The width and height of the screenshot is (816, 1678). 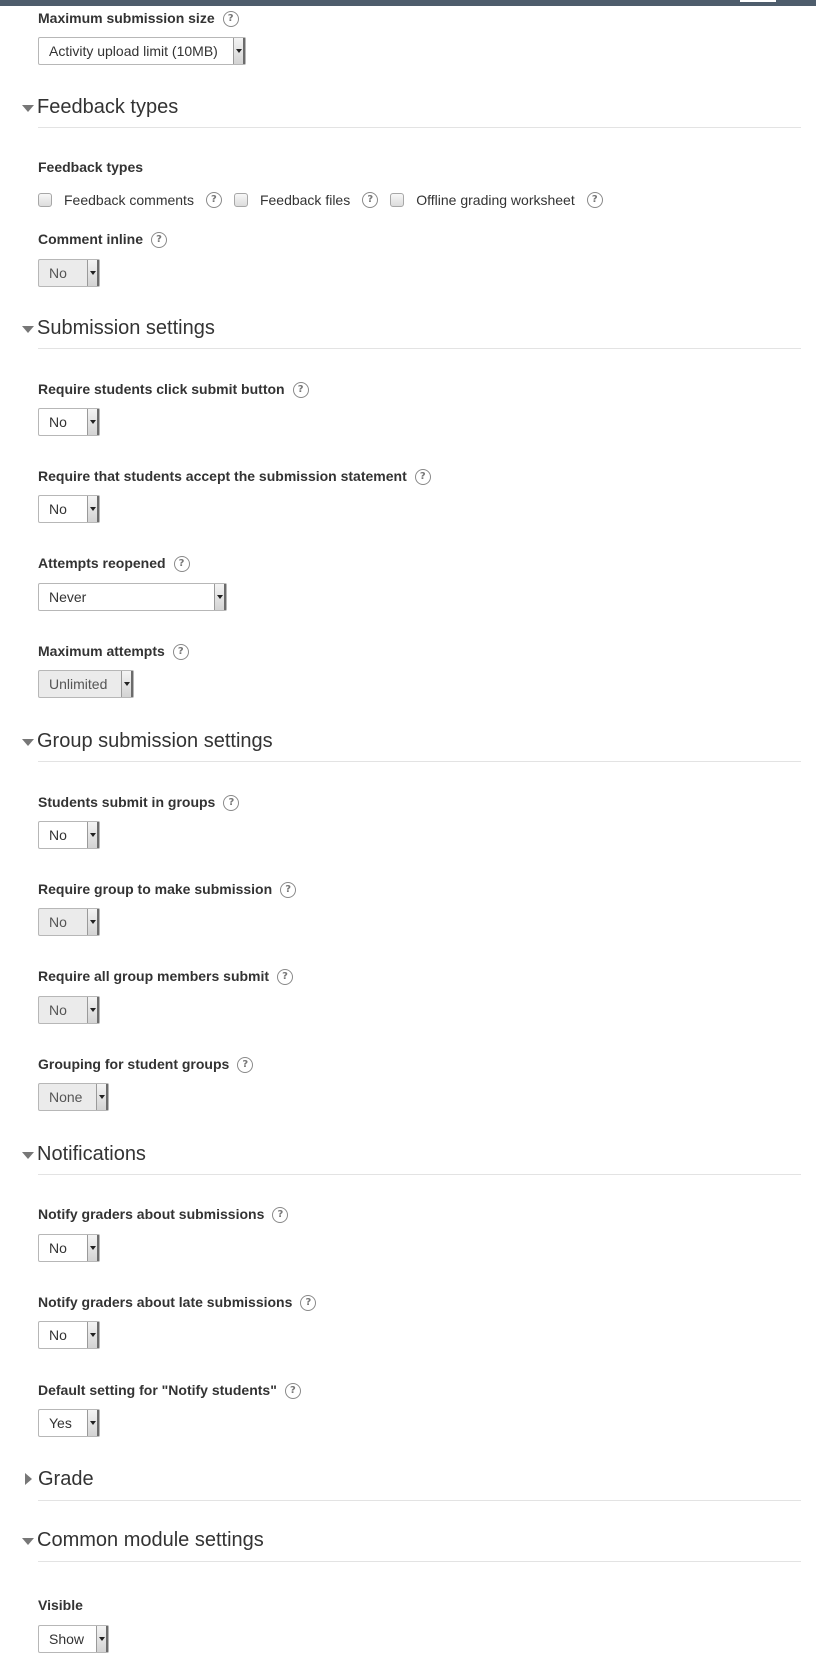 What do you see at coordinates (91, 167) in the screenshot?
I see `feedback-types-label: Feedback types` at bounding box center [91, 167].